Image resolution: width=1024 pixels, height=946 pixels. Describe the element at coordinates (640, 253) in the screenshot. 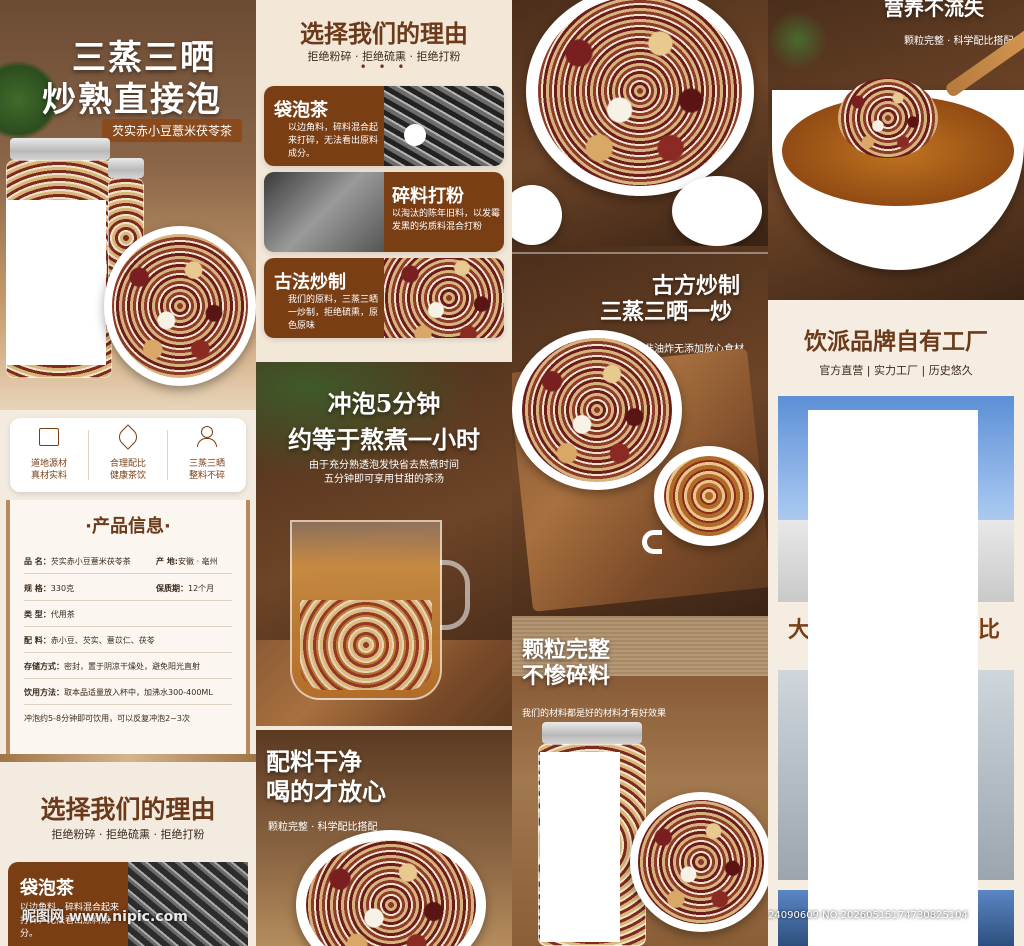

I see `section-line` at that location.